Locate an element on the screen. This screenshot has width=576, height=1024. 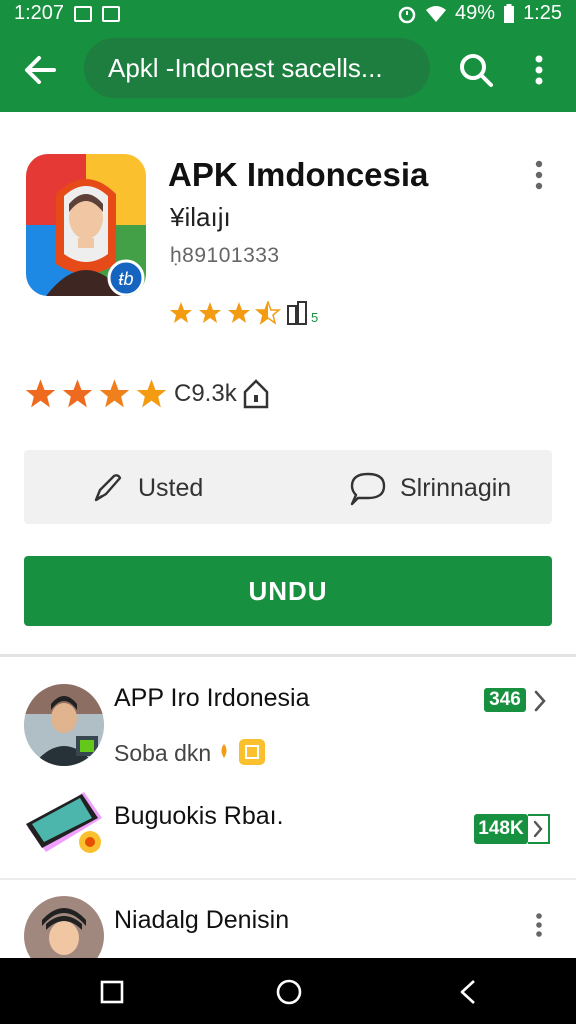
status-bar: 1:207 49% 1:25 is located at coordinates (288, 14).